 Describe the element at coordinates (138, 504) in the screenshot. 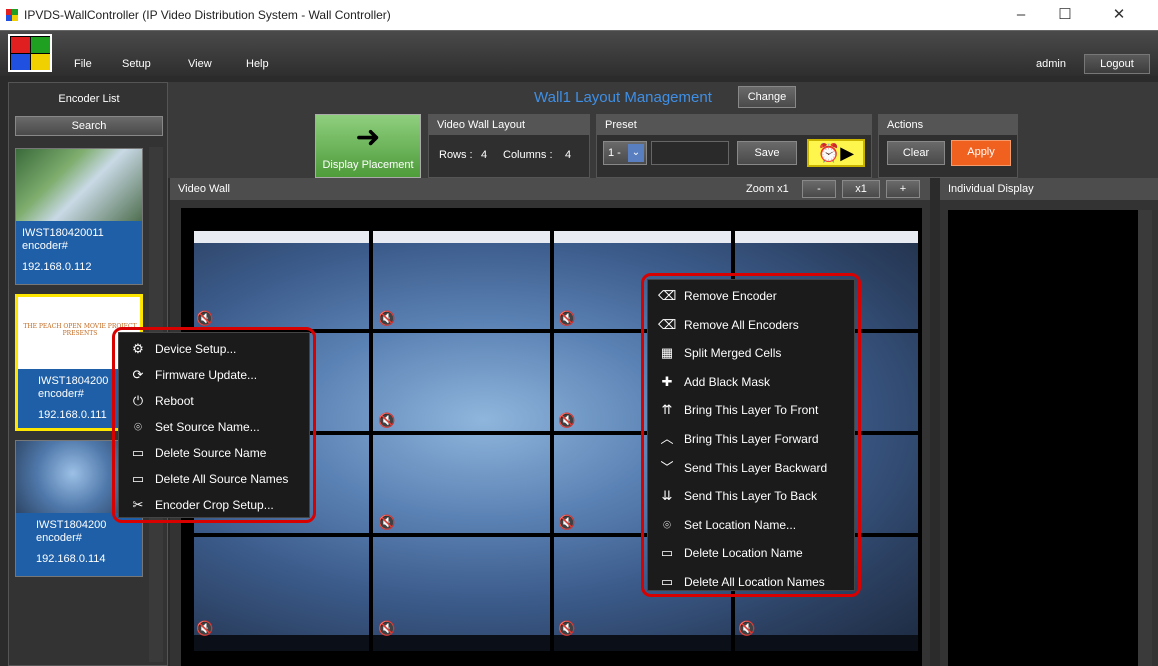

I see `scissors-icon: ✂` at that location.